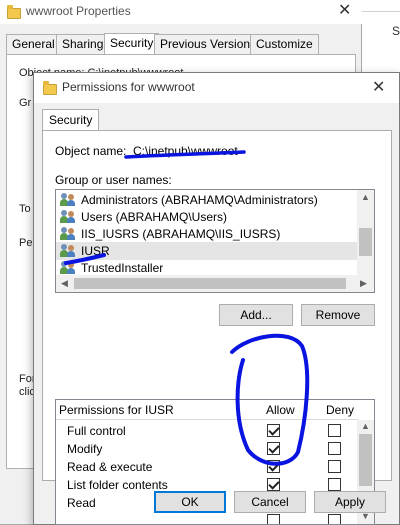  I want to click on tab-customize: Customize, so click(284, 44).